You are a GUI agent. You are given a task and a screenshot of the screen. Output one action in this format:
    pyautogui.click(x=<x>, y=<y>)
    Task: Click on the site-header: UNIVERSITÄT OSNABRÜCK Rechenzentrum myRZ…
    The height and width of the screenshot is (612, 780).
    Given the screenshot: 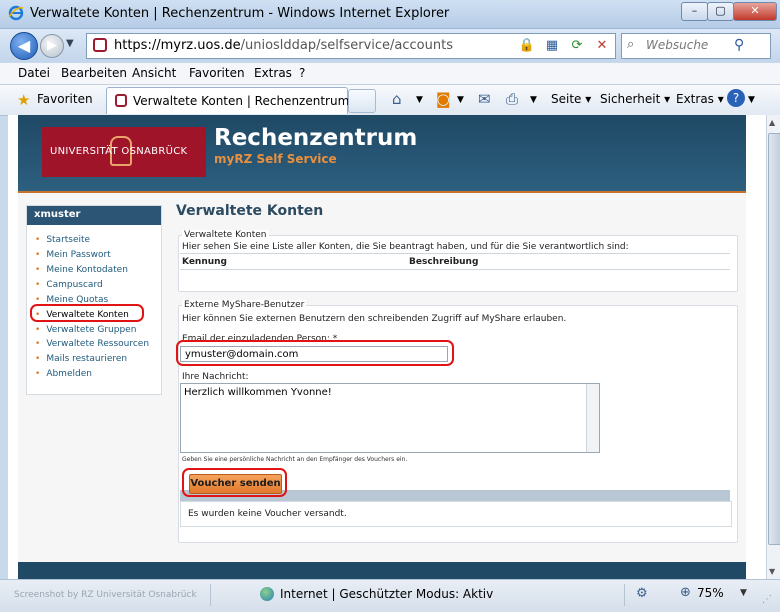 What is the action you would take?
    pyautogui.click(x=382, y=154)
    